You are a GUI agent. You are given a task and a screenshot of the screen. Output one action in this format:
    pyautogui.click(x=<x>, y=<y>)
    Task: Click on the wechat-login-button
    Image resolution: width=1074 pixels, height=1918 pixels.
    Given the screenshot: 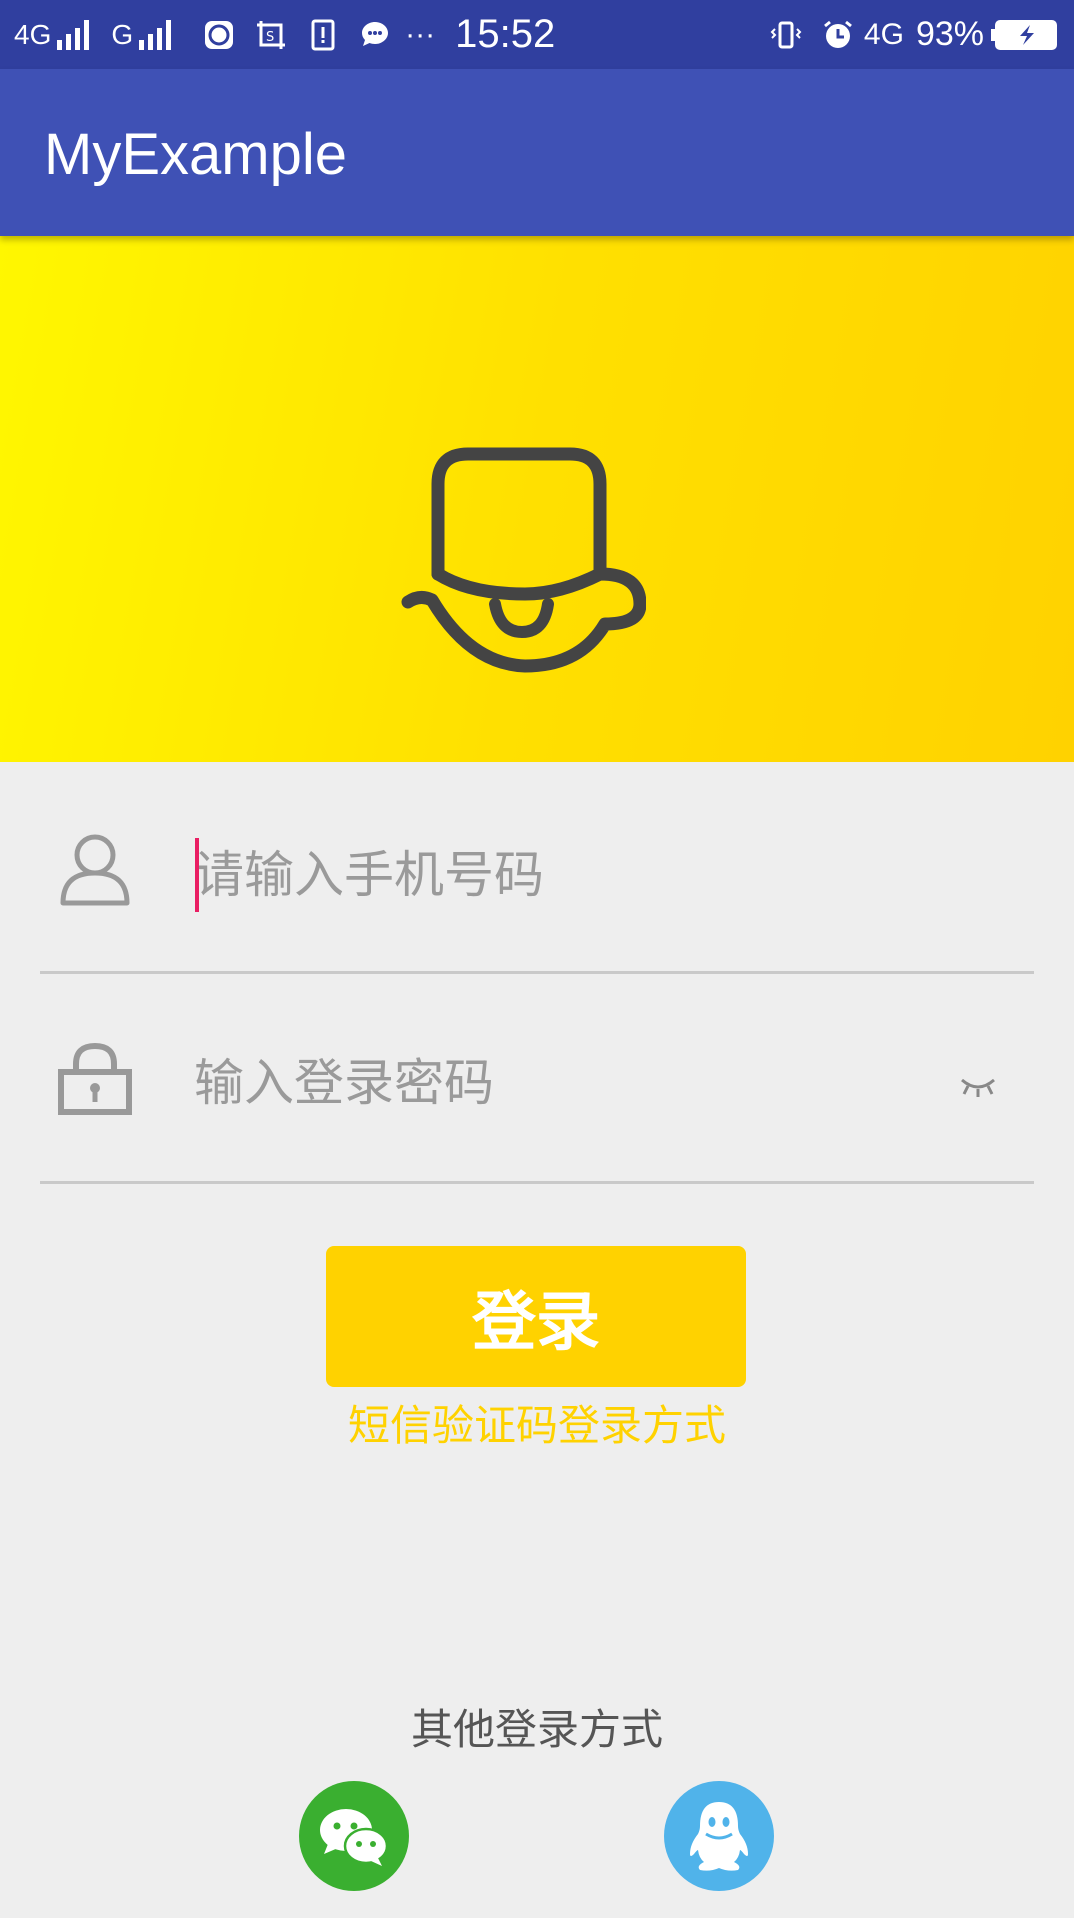 What is the action you would take?
    pyautogui.click(x=354, y=1836)
    